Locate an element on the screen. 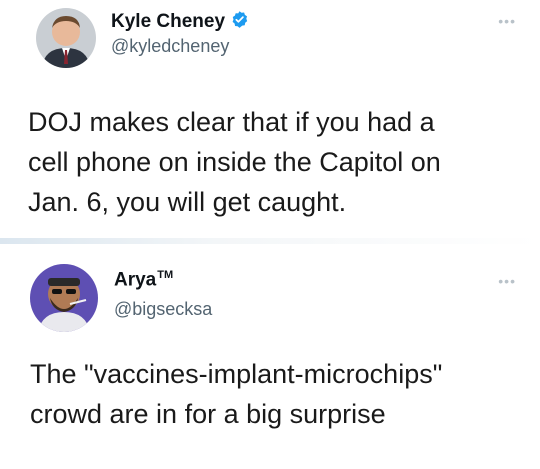  handle: @kyledcheney is located at coordinates (170, 46).